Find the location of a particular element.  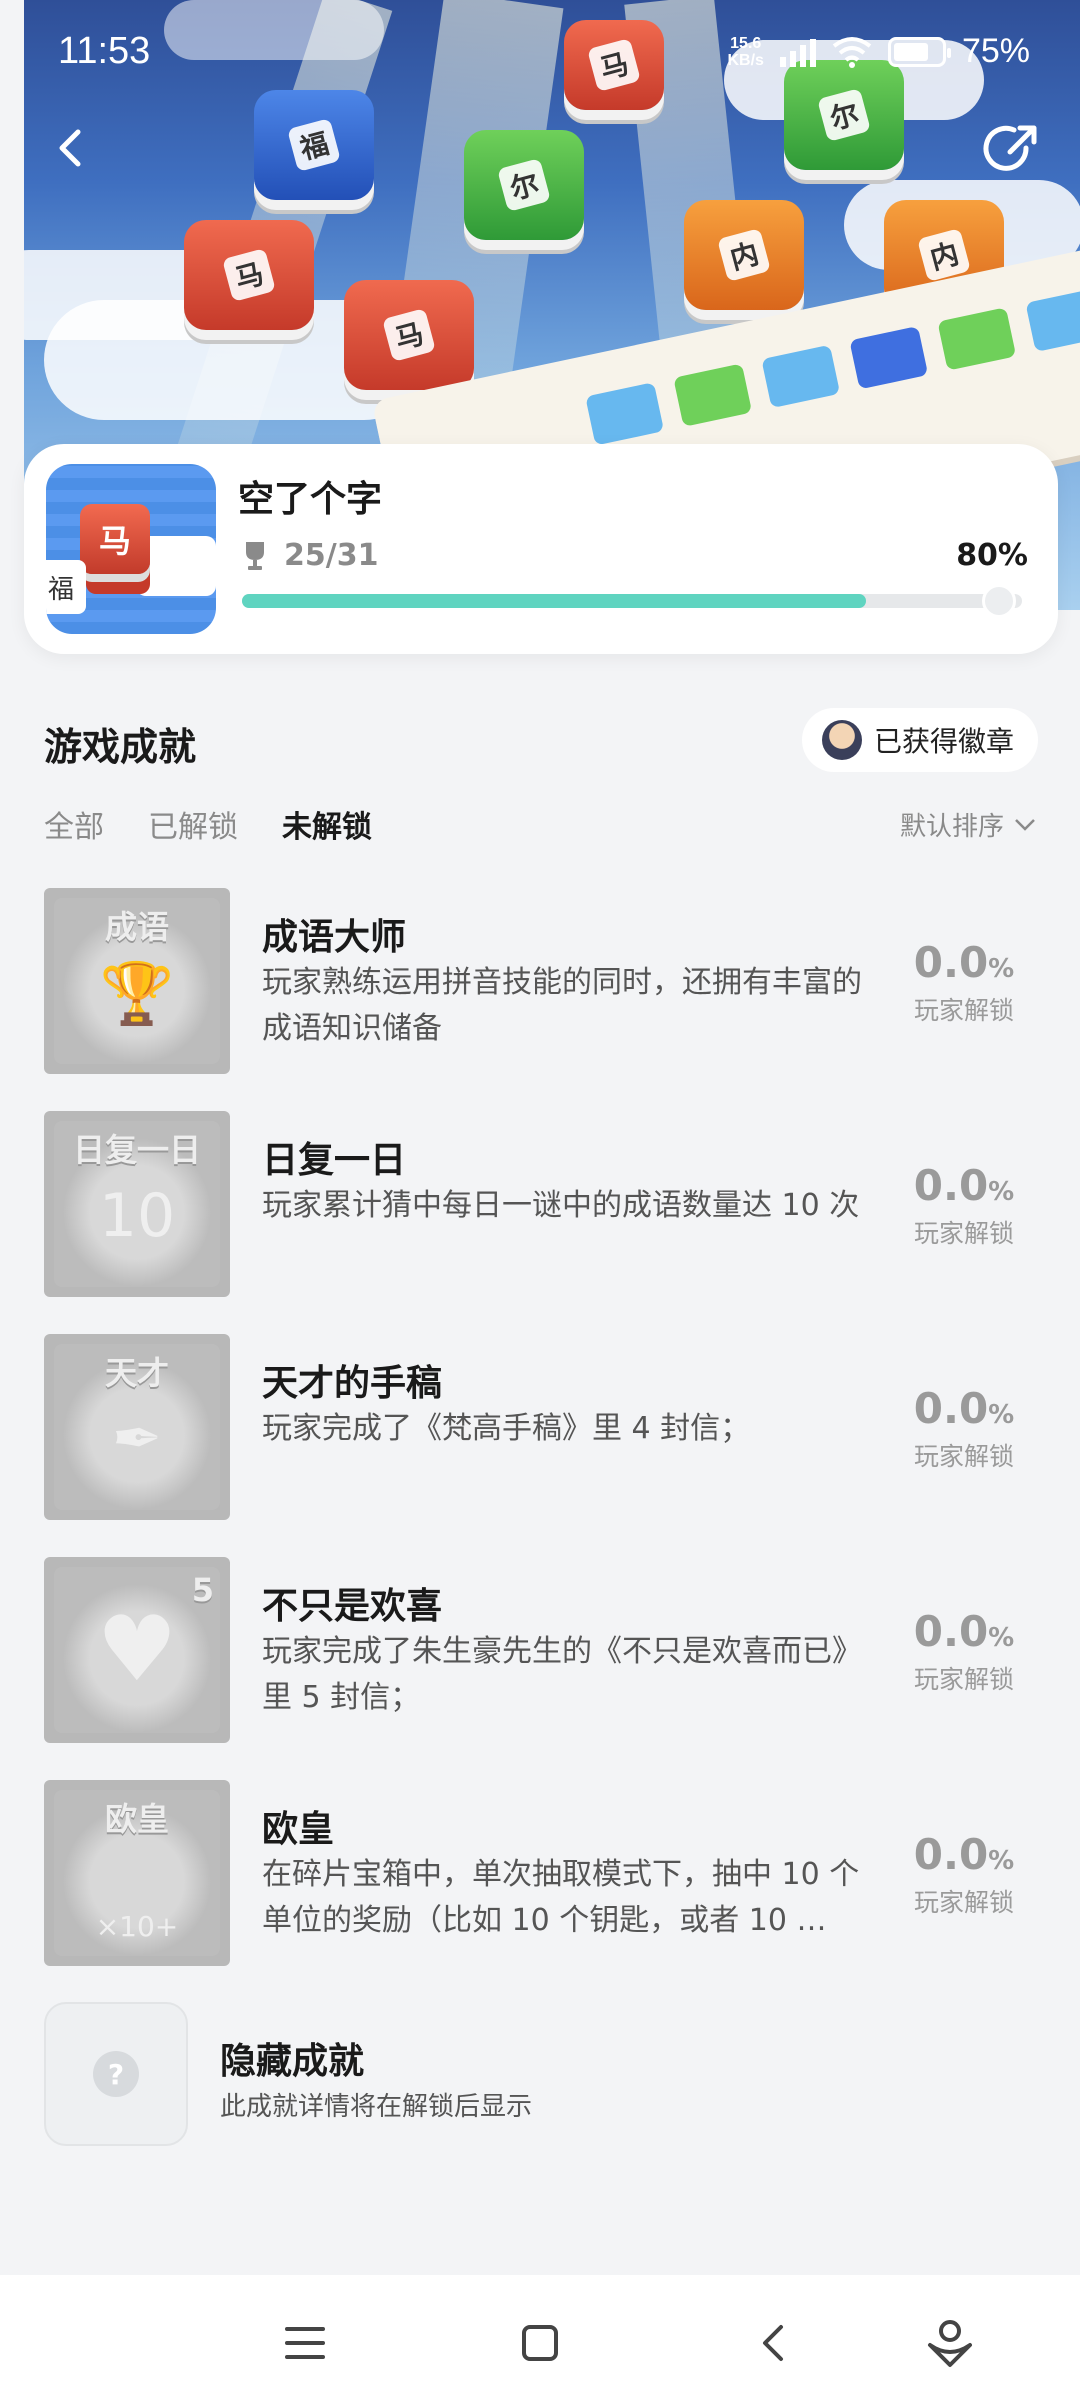

status-time: 11:53 is located at coordinates (104, 51).